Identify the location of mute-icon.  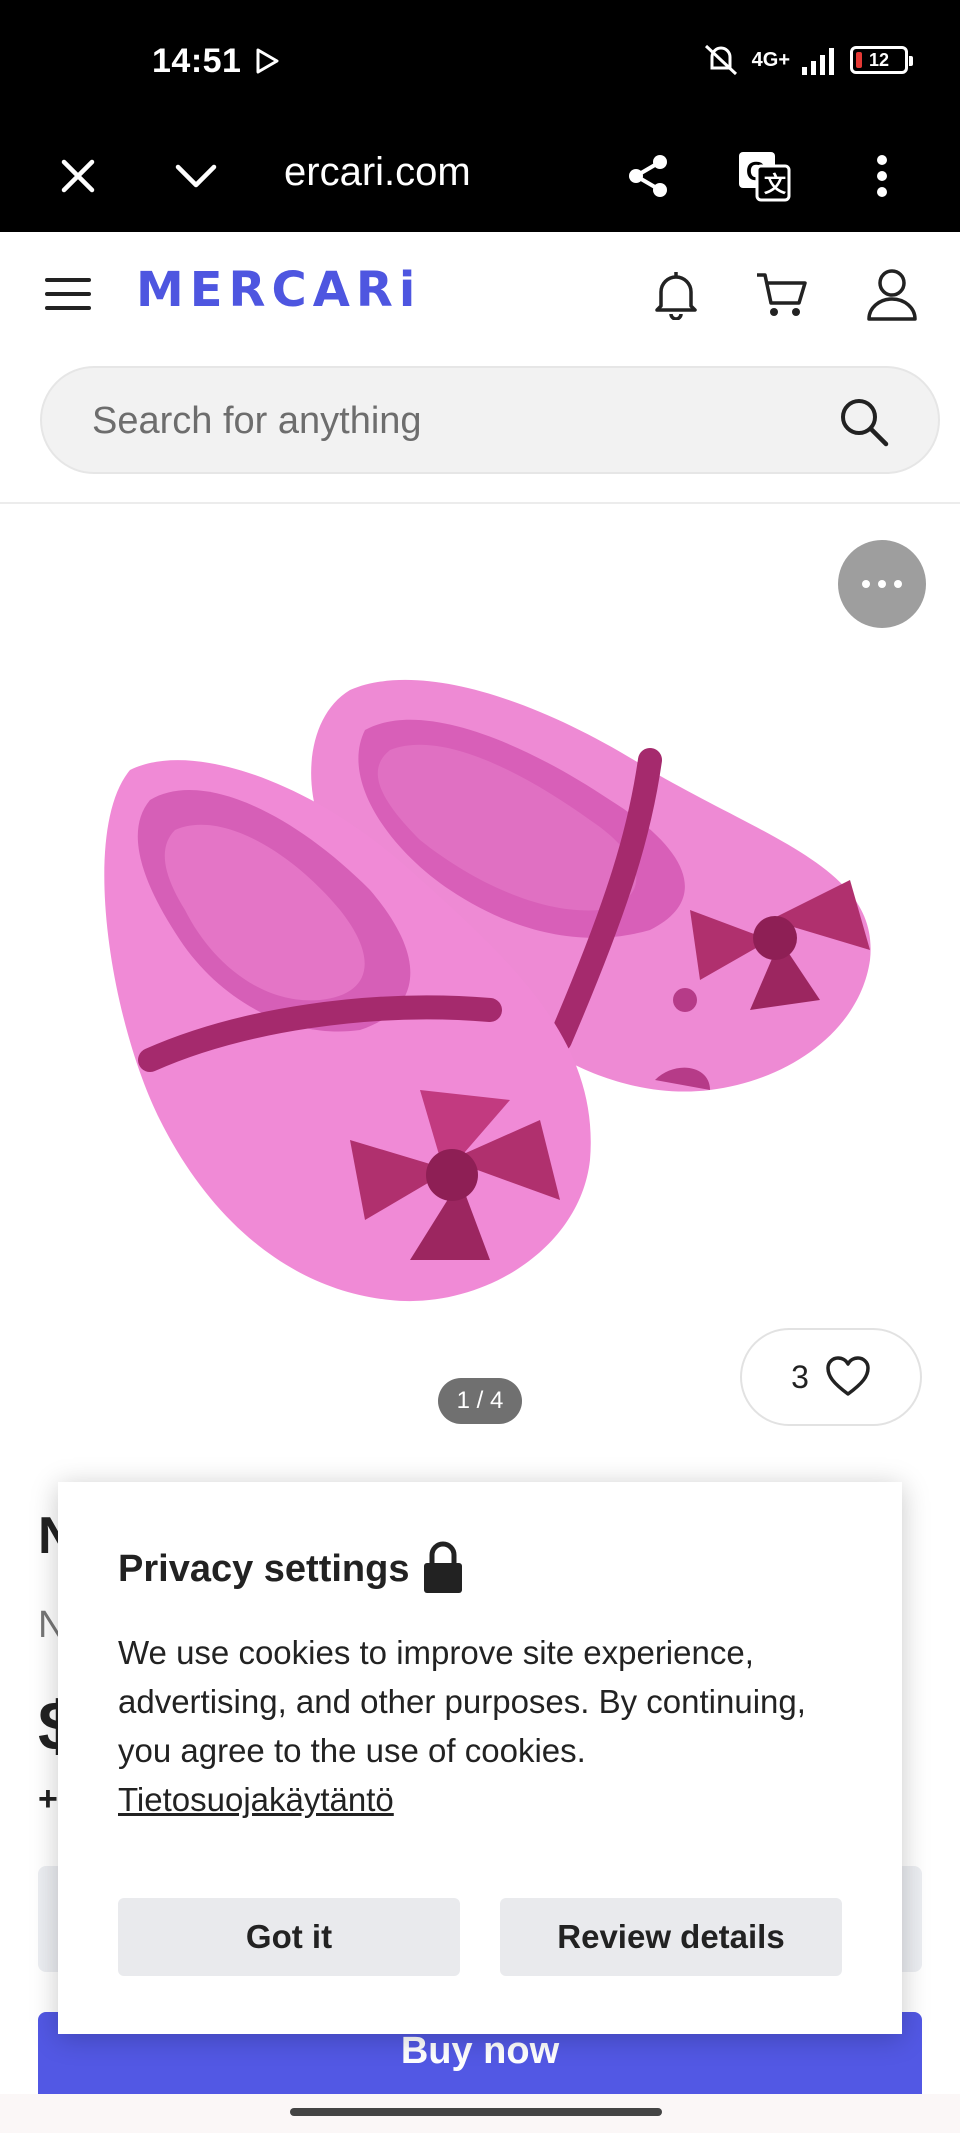
(720, 60).